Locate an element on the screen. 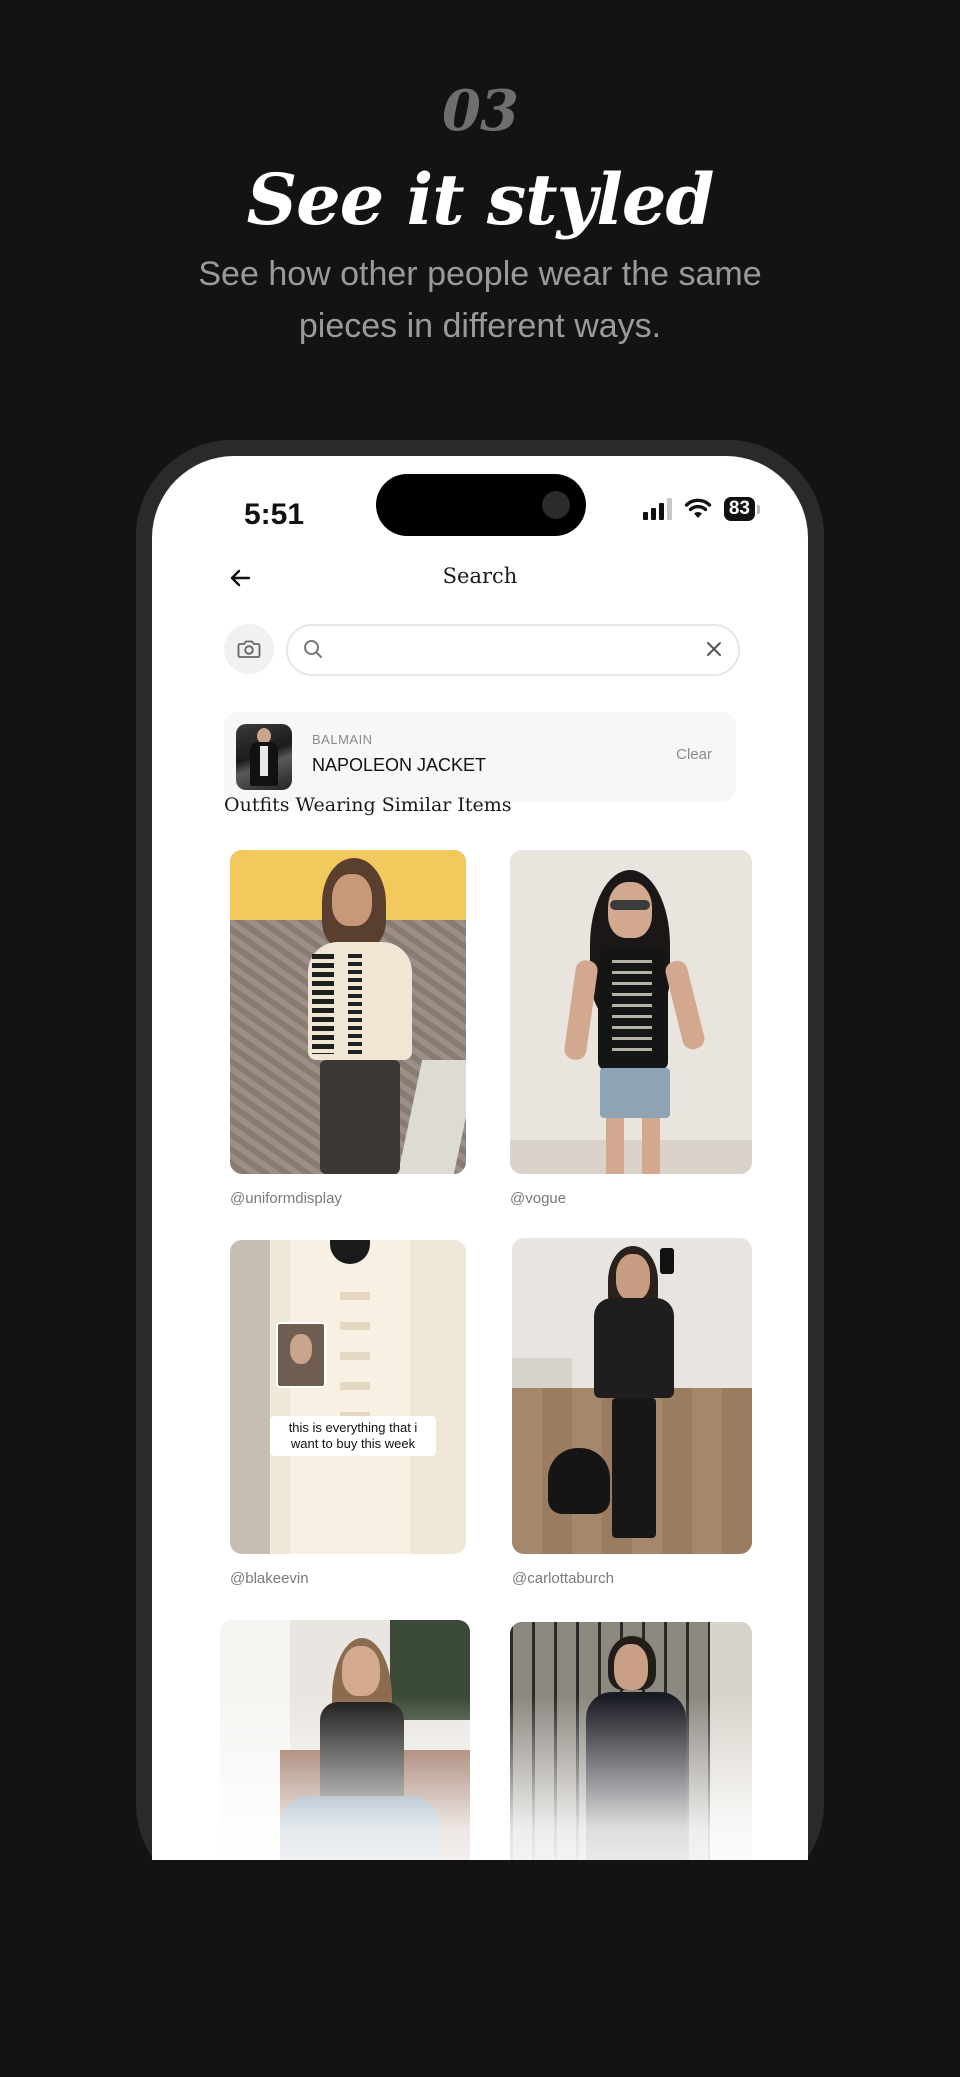  outfit-card: @carlottaburch is located at coordinates (632, 1419).